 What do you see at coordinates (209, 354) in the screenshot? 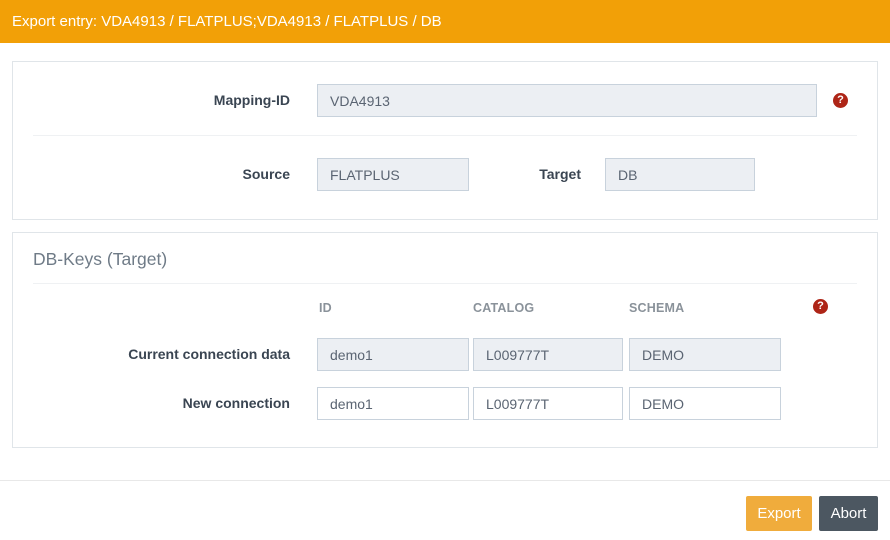
I see `current-connection-label: Current connection data` at bounding box center [209, 354].